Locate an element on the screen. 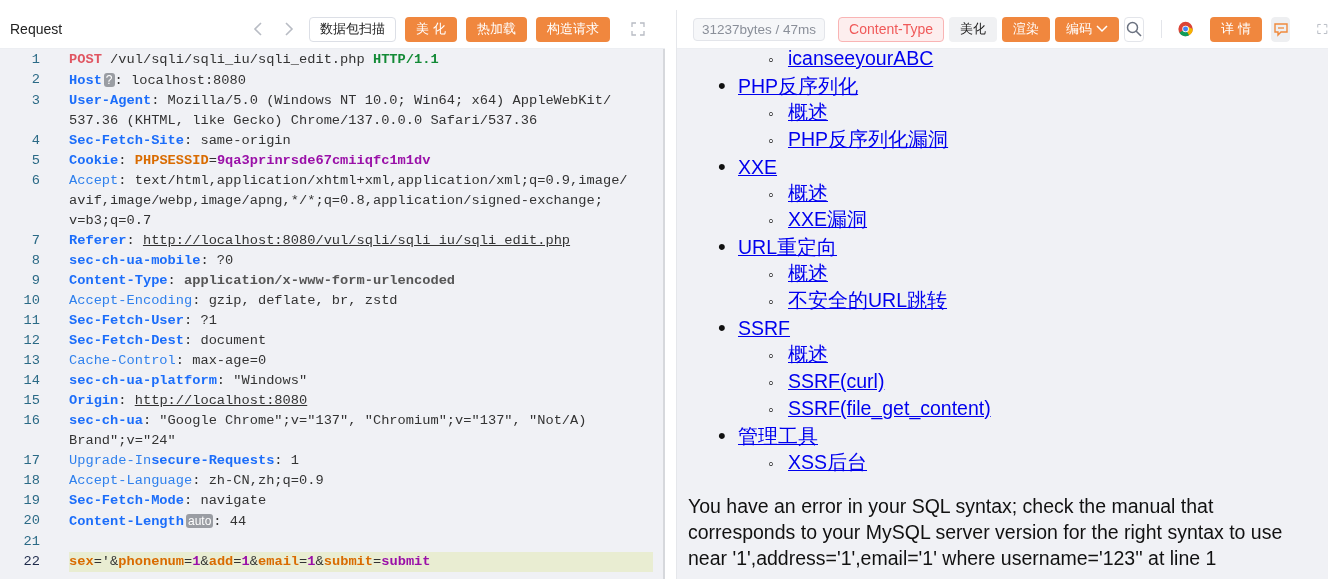 Image resolution: width=1328 pixels, height=579 pixels. param-value: submit is located at coordinates (406, 561).